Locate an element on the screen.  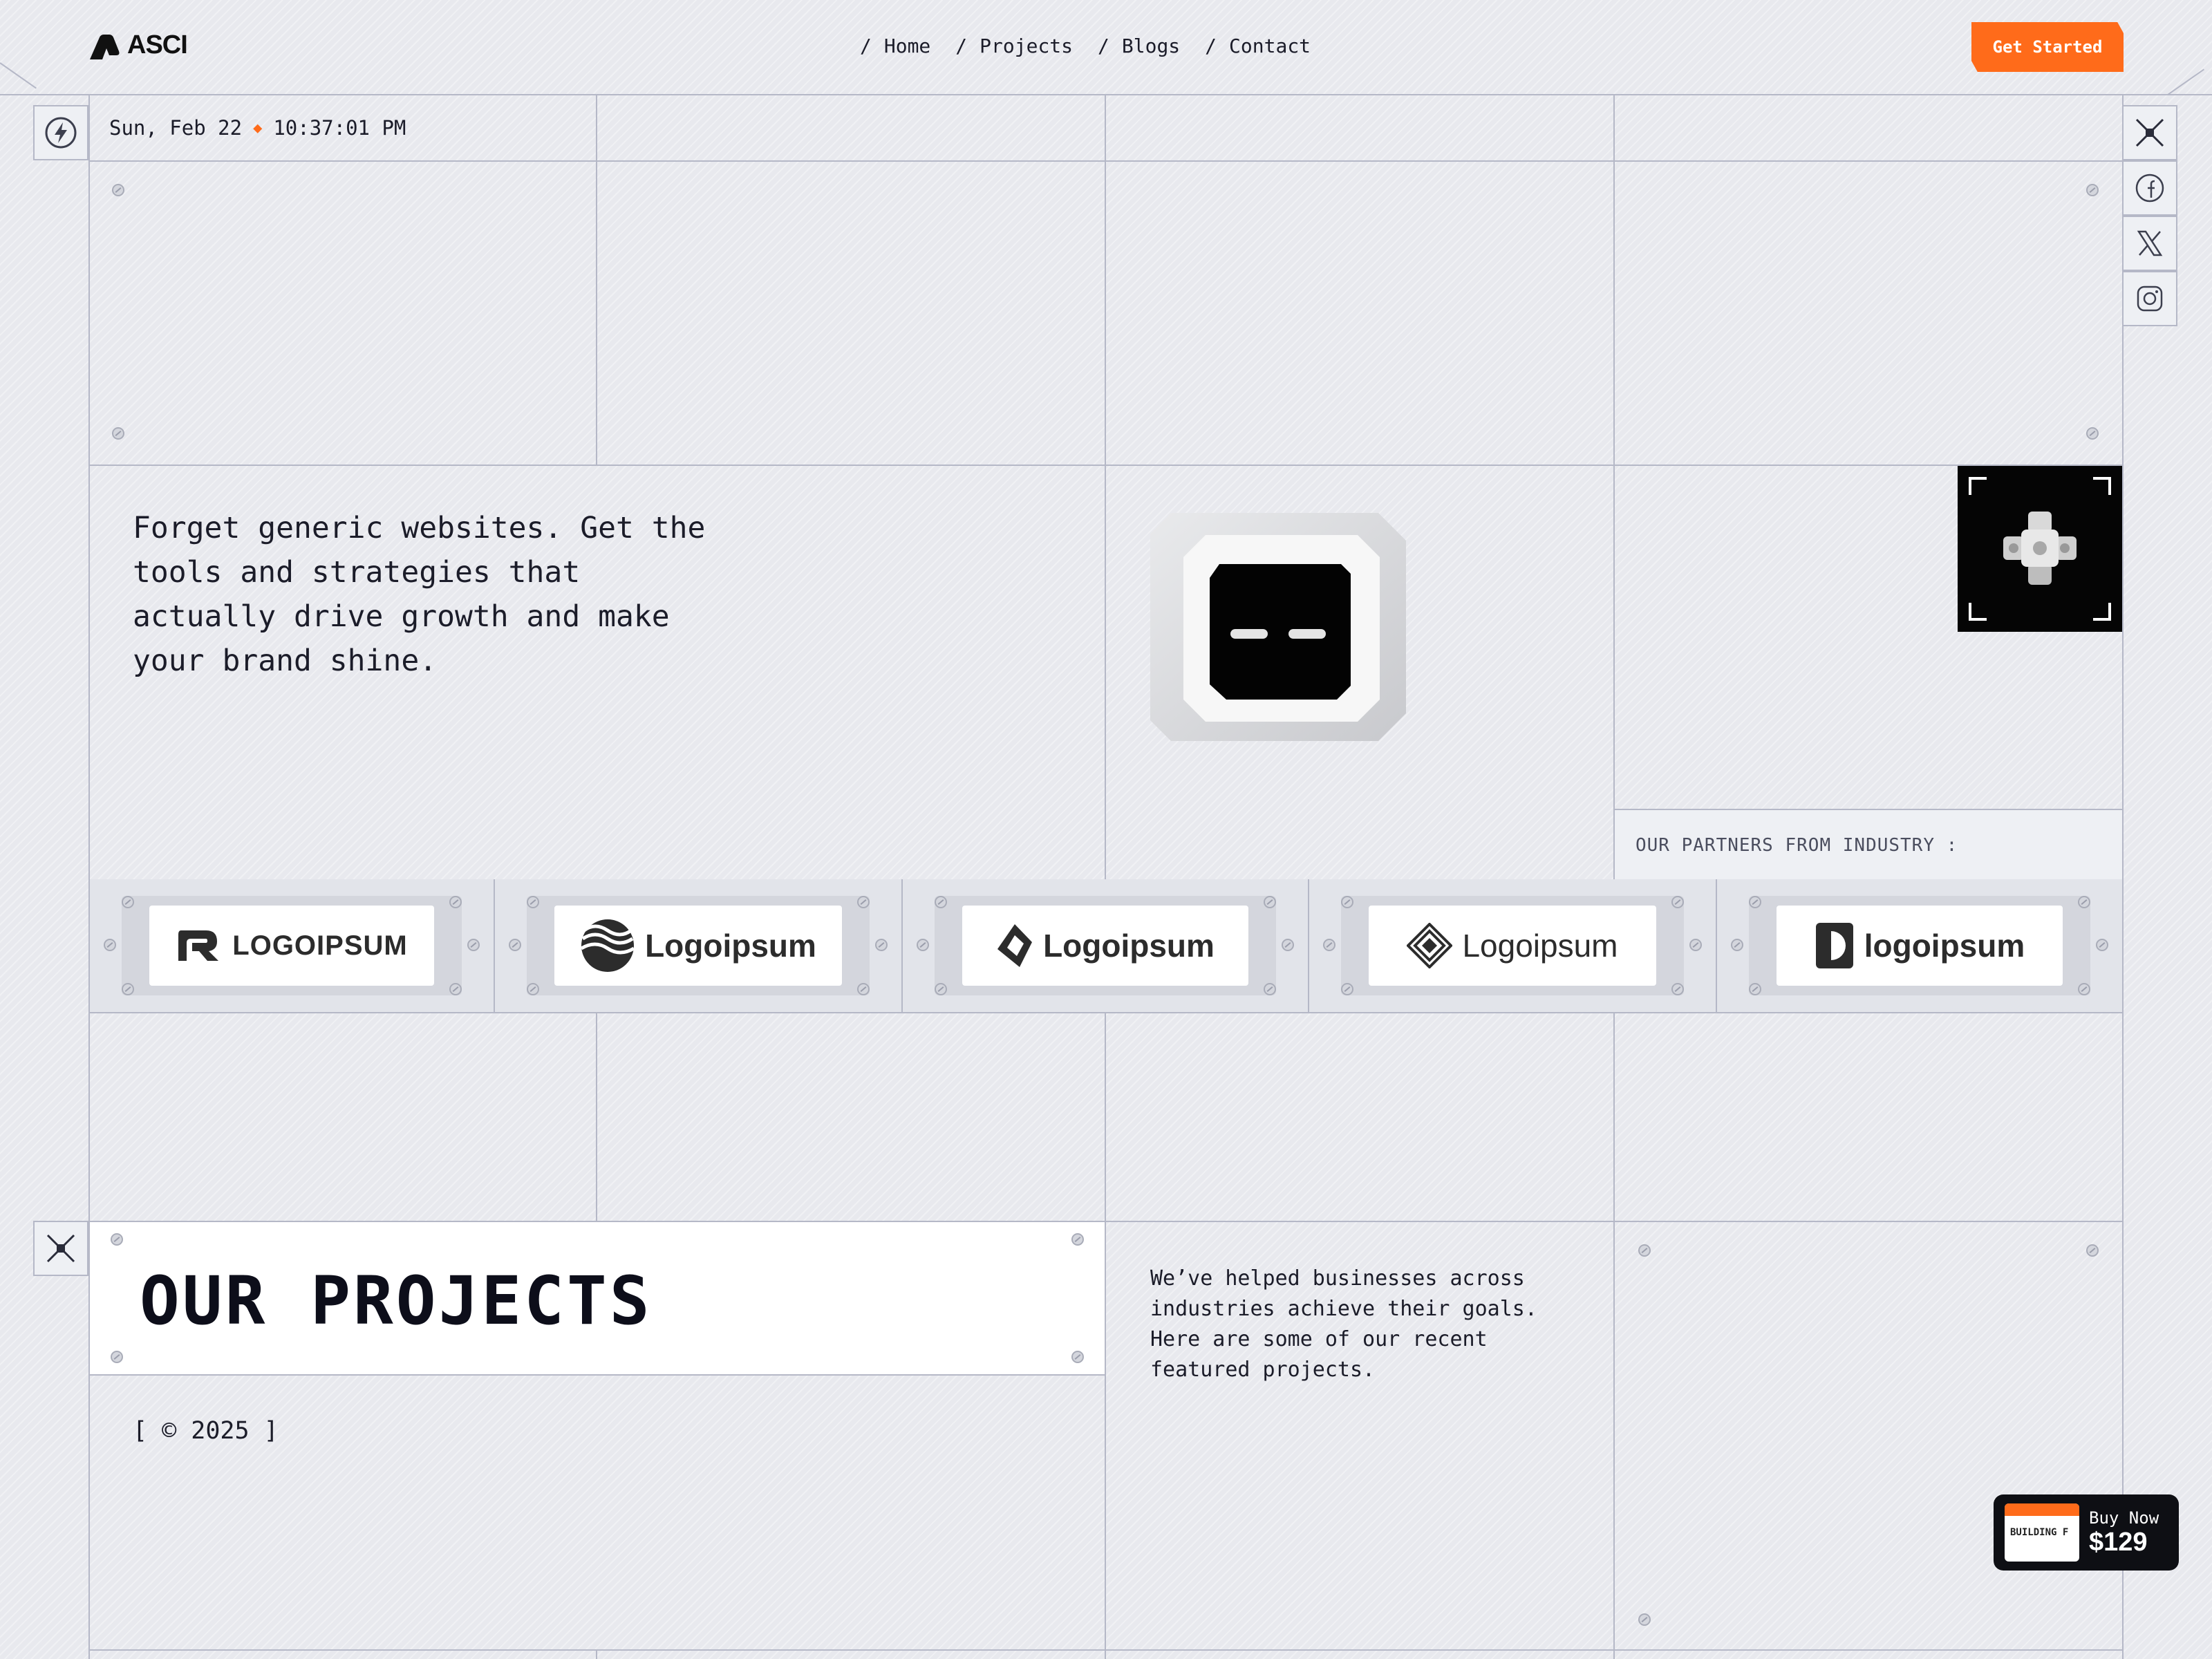
header-divider is located at coordinates (1106, 94).